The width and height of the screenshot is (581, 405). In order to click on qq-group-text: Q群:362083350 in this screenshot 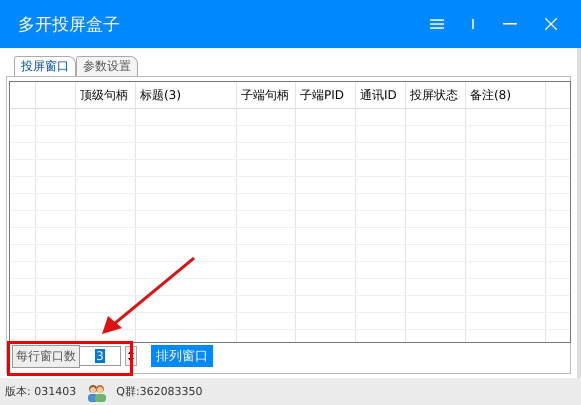, I will do `click(159, 391)`.